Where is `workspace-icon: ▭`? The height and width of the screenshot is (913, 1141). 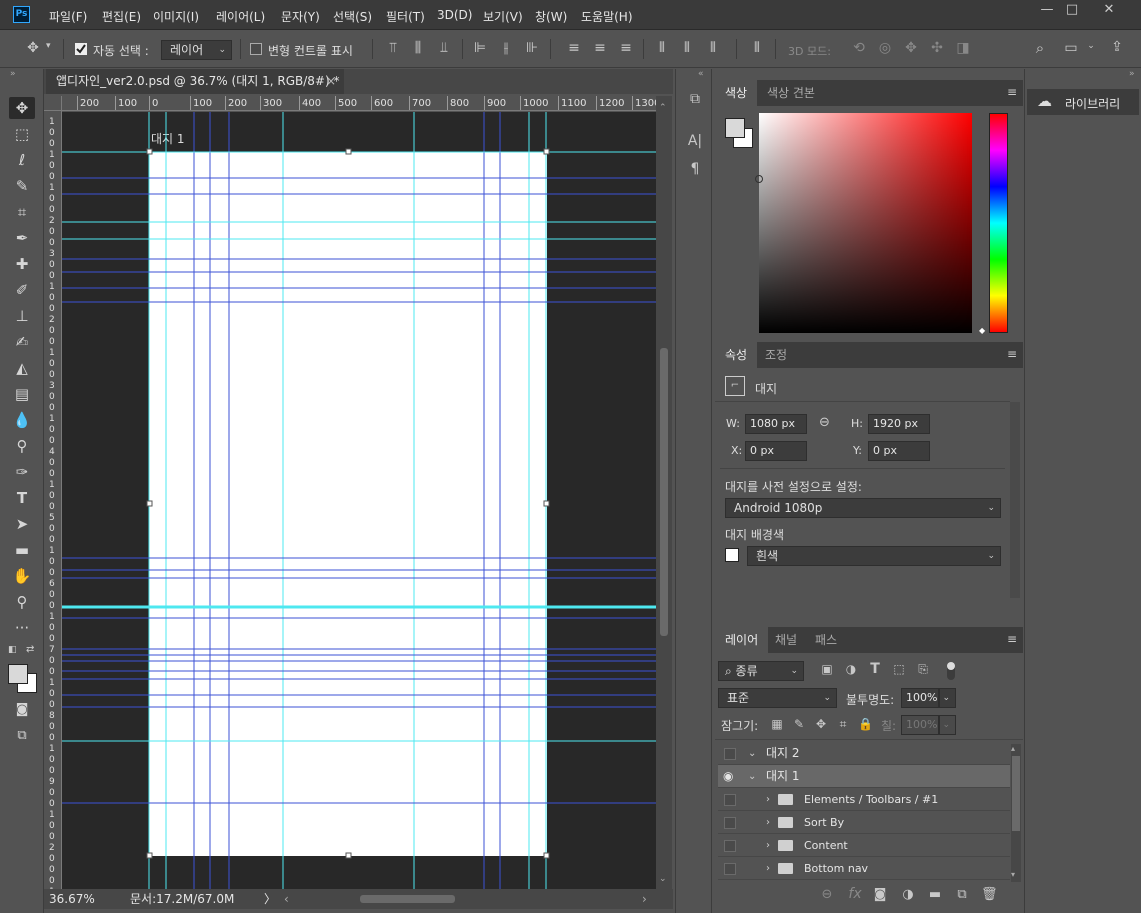
workspace-icon: ▭ is located at coordinates (1071, 48).